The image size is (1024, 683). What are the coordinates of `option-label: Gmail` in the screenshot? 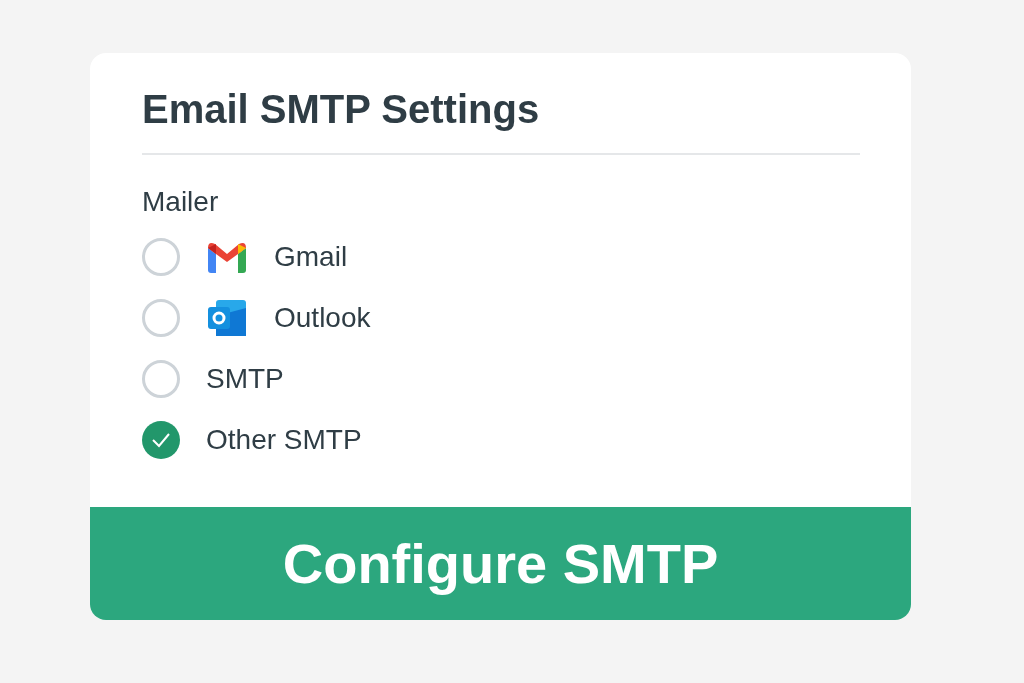 It's located at (311, 256).